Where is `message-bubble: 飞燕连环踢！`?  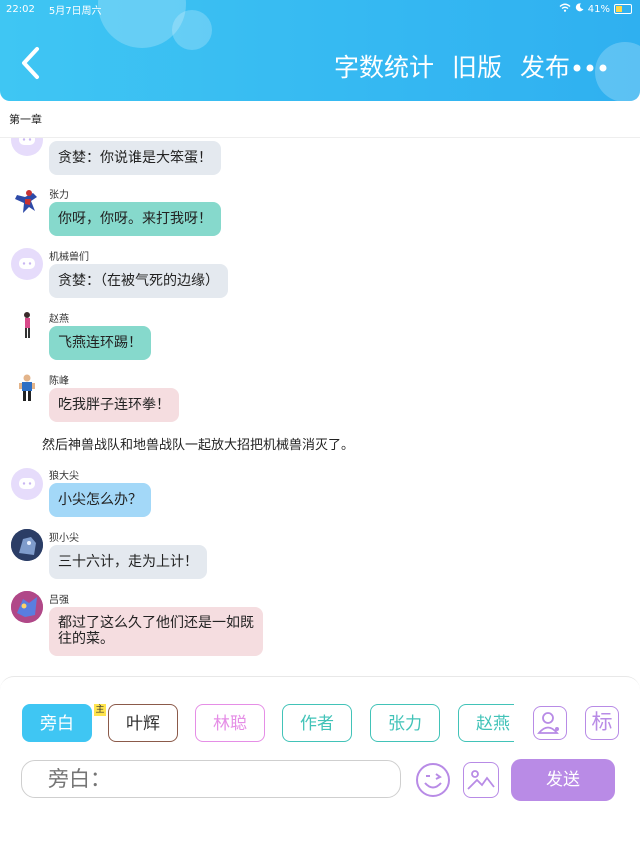
message-bubble: 飞燕连环踢！ is located at coordinates (100, 343).